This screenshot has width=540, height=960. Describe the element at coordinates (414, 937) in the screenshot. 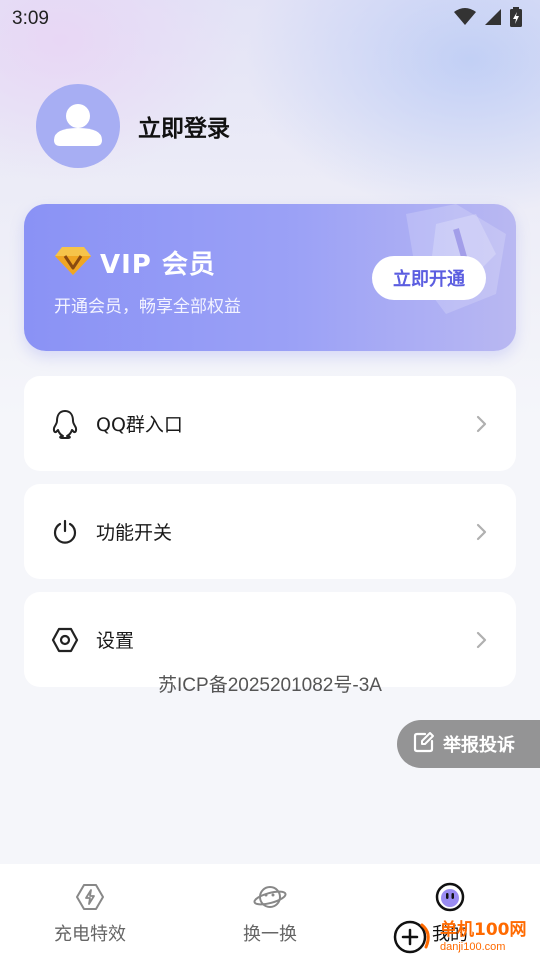

I see `plus-logo-icon` at that location.